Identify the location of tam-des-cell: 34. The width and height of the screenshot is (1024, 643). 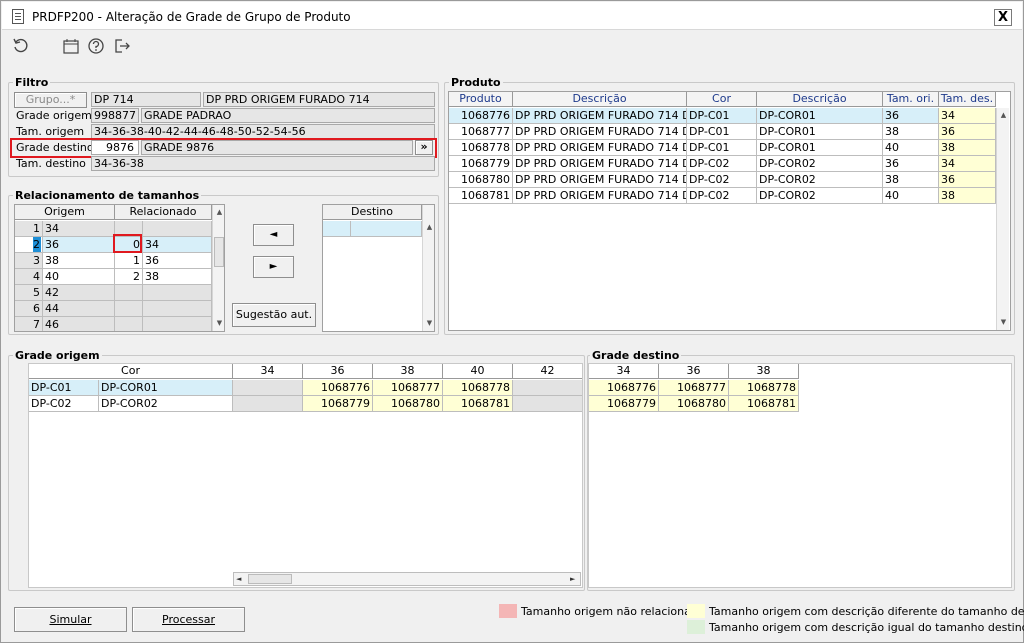
(967, 116).